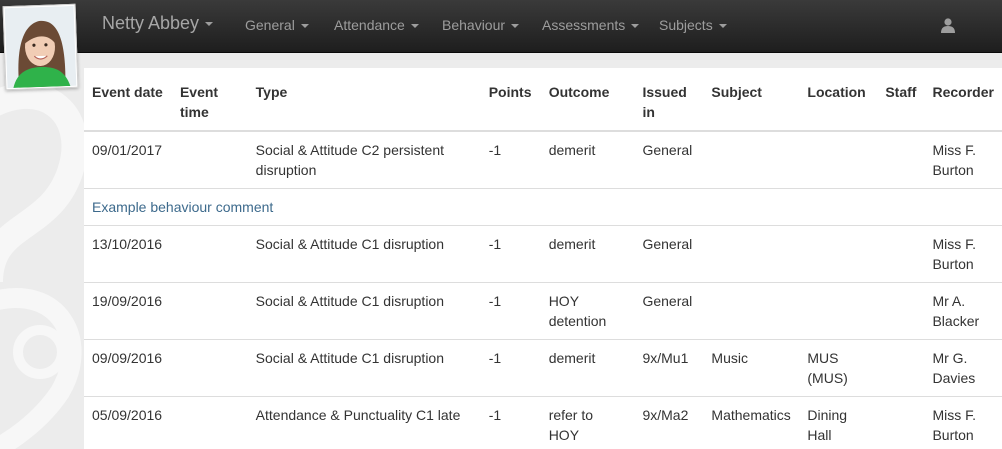  I want to click on comment-row: Example behaviour comment, so click(543, 207).